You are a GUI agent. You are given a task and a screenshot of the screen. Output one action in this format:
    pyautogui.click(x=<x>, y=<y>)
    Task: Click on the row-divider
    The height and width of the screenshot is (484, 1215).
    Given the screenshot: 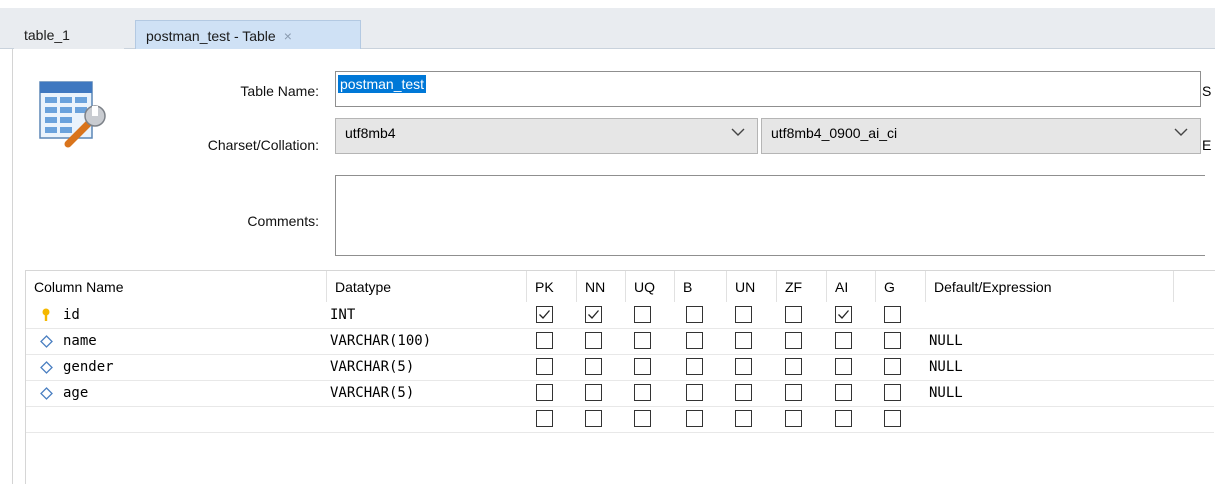 What is the action you would take?
    pyautogui.click(x=620, y=432)
    